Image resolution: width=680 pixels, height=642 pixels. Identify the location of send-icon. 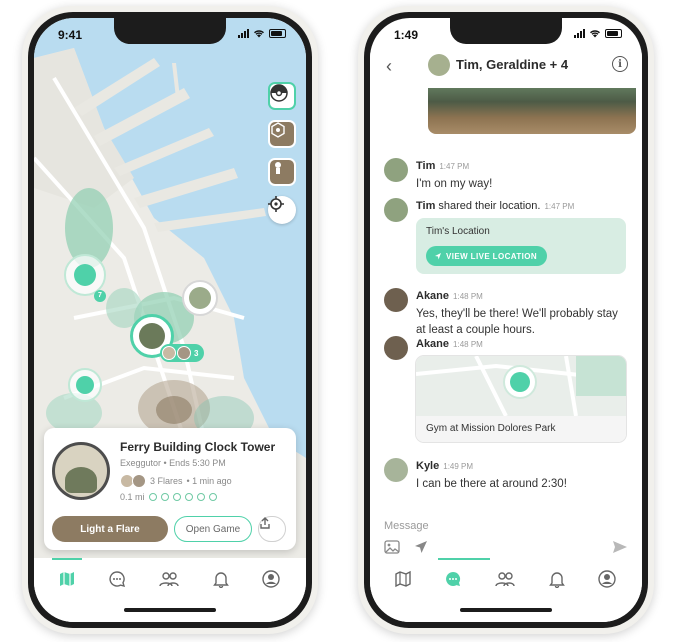
(620, 547).